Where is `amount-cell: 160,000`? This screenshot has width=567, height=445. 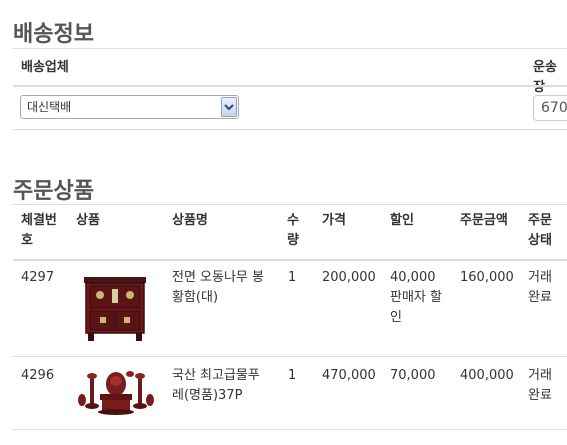
amount-cell: 160,000 is located at coordinates (487, 277).